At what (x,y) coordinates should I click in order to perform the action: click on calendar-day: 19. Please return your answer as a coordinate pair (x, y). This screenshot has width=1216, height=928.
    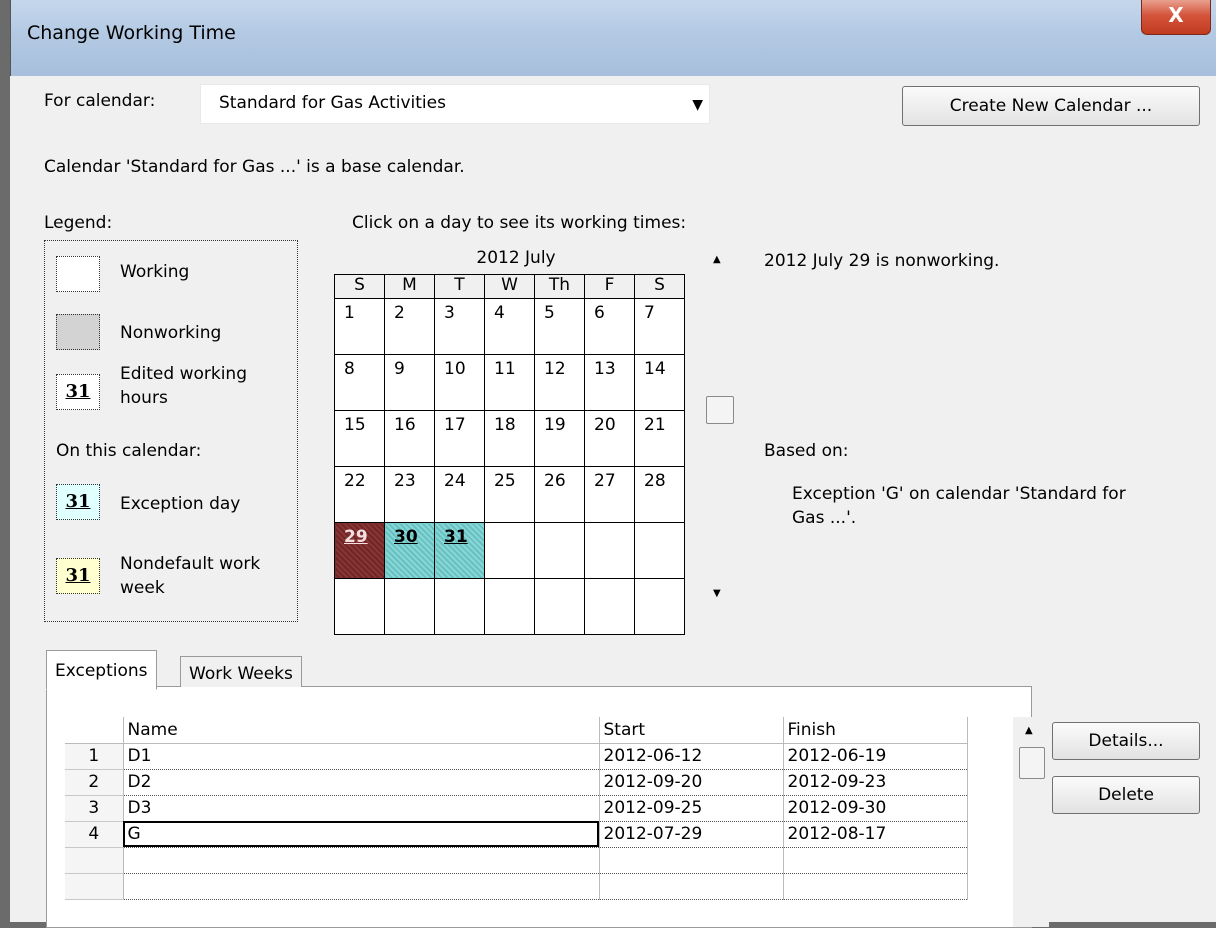
    Looking at the image, I should click on (559, 438).